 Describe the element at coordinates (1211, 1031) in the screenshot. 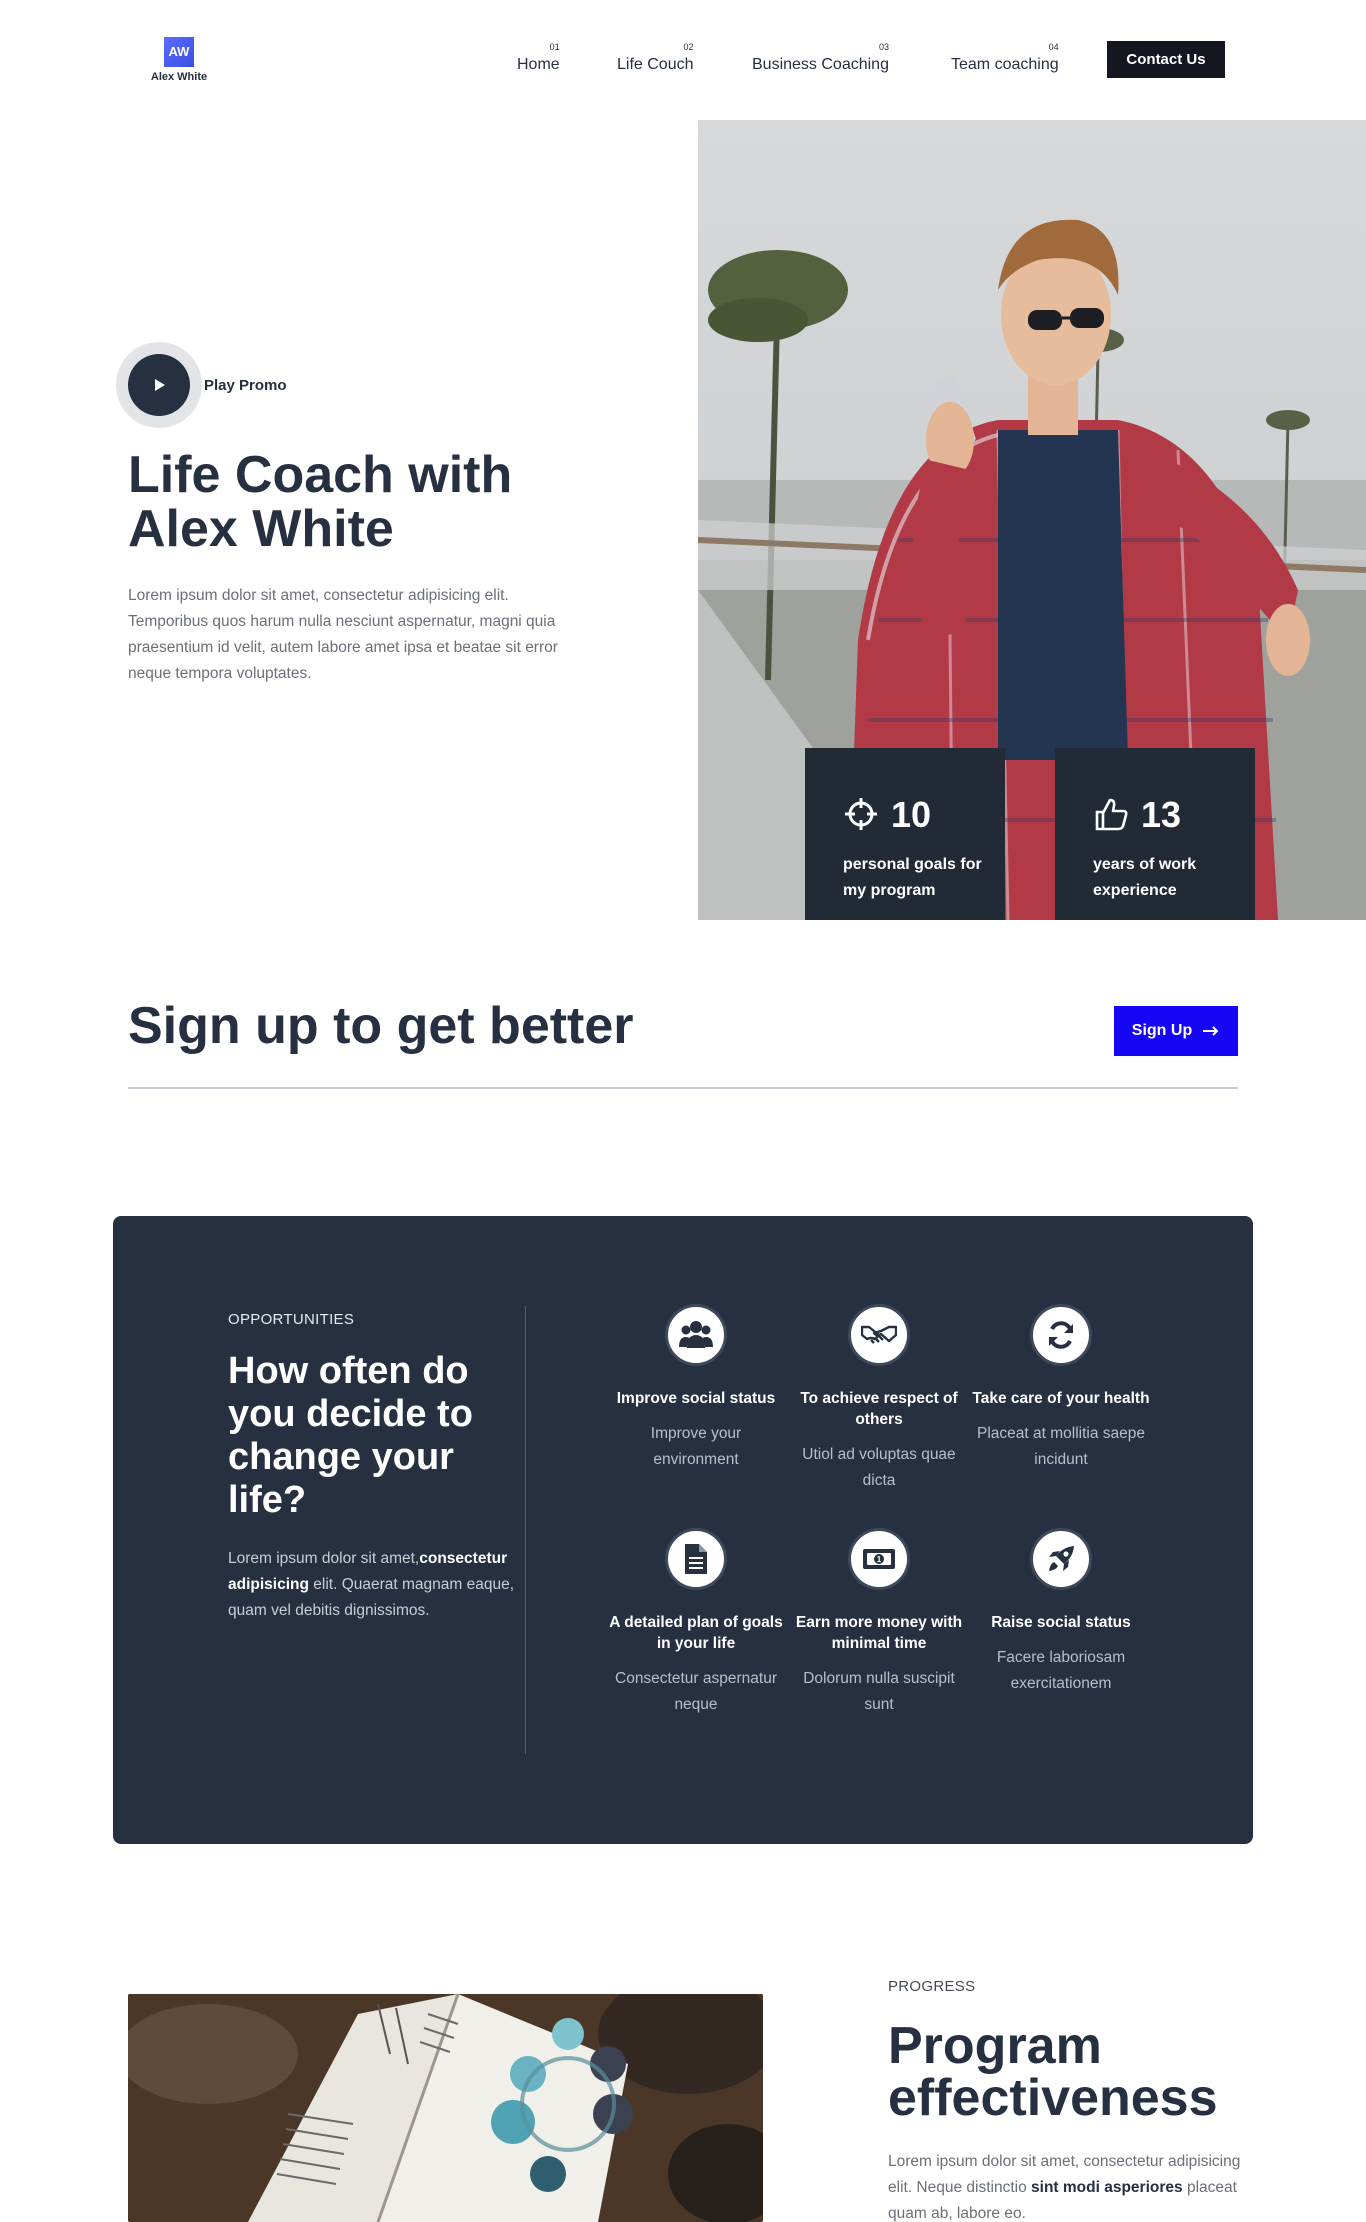

I see `arrow-right-icon` at that location.